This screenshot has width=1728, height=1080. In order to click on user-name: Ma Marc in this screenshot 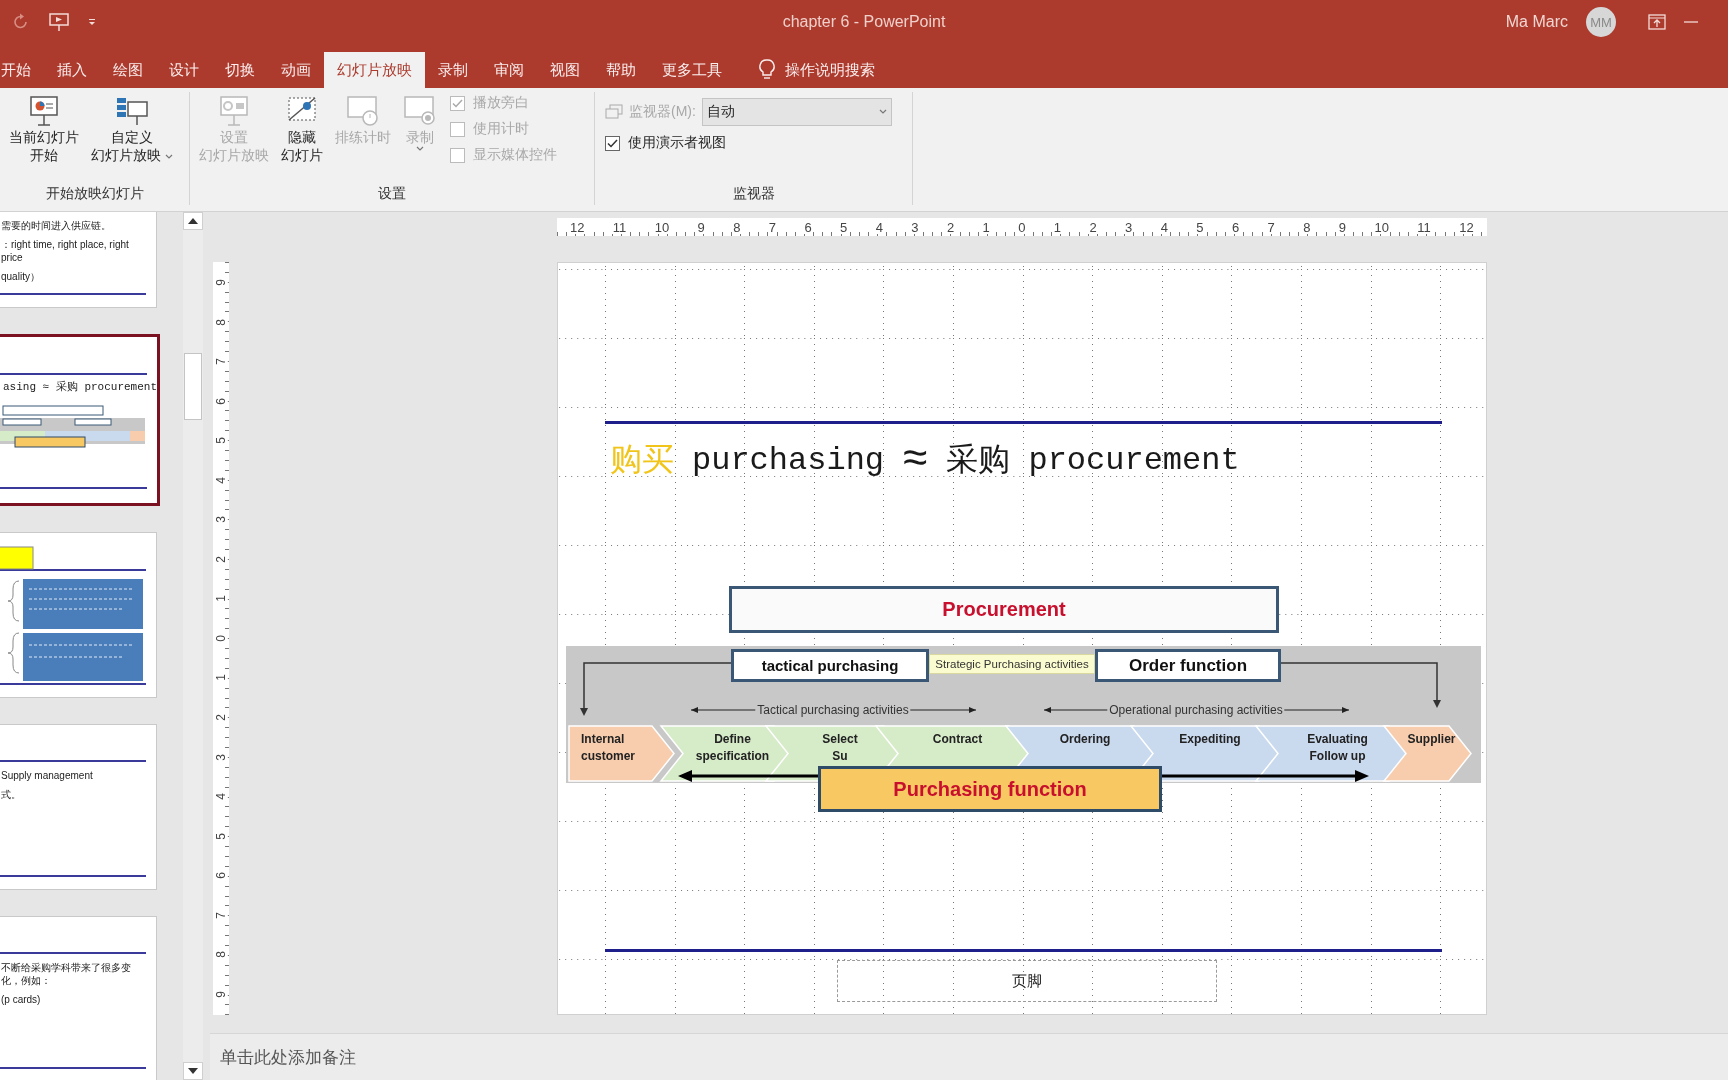, I will do `click(1536, 22)`.